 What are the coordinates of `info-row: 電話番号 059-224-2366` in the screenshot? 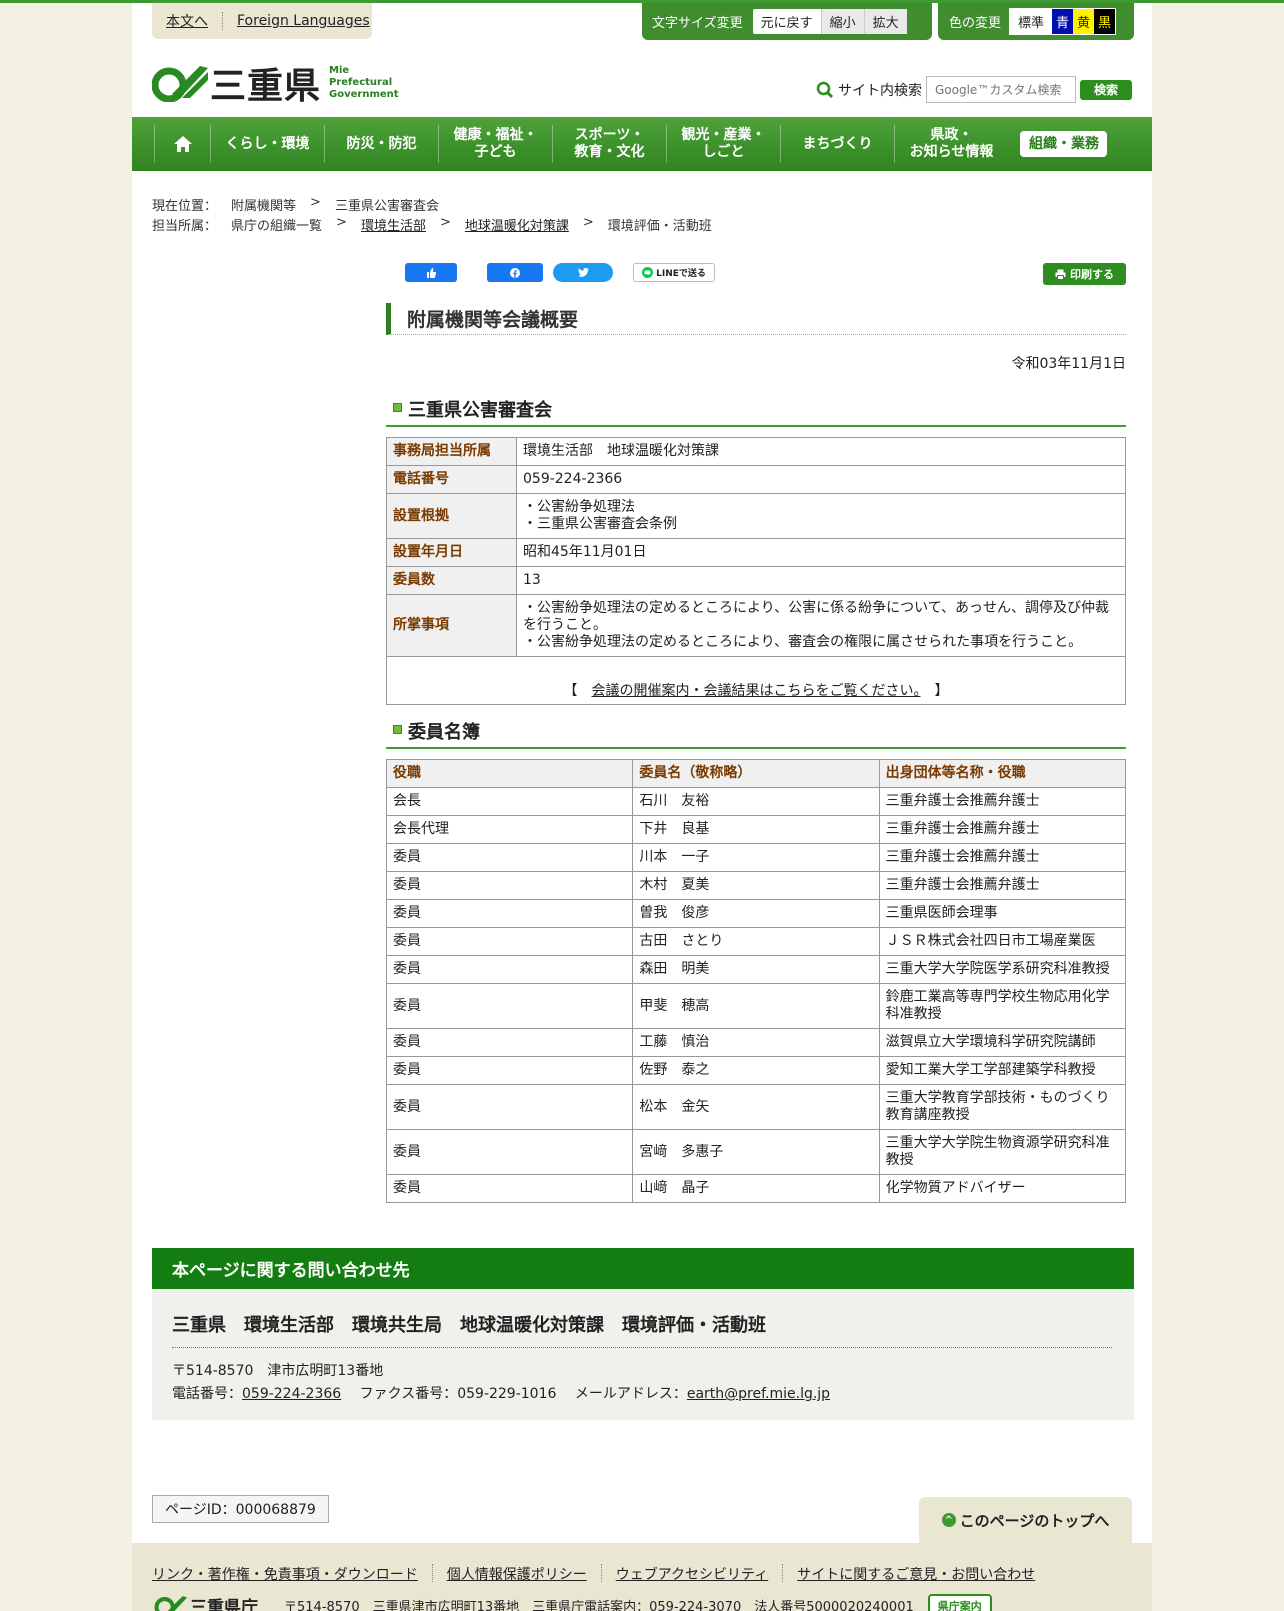 It's located at (756, 479).